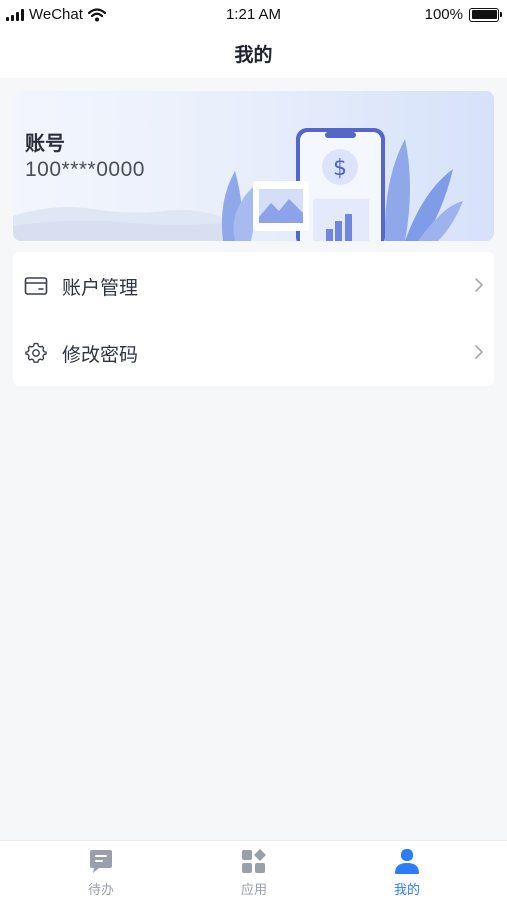 Image resolution: width=507 pixels, height=900 pixels. What do you see at coordinates (100, 355) in the screenshot?
I see `menu-item-label: 修改密码` at bounding box center [100, 355].